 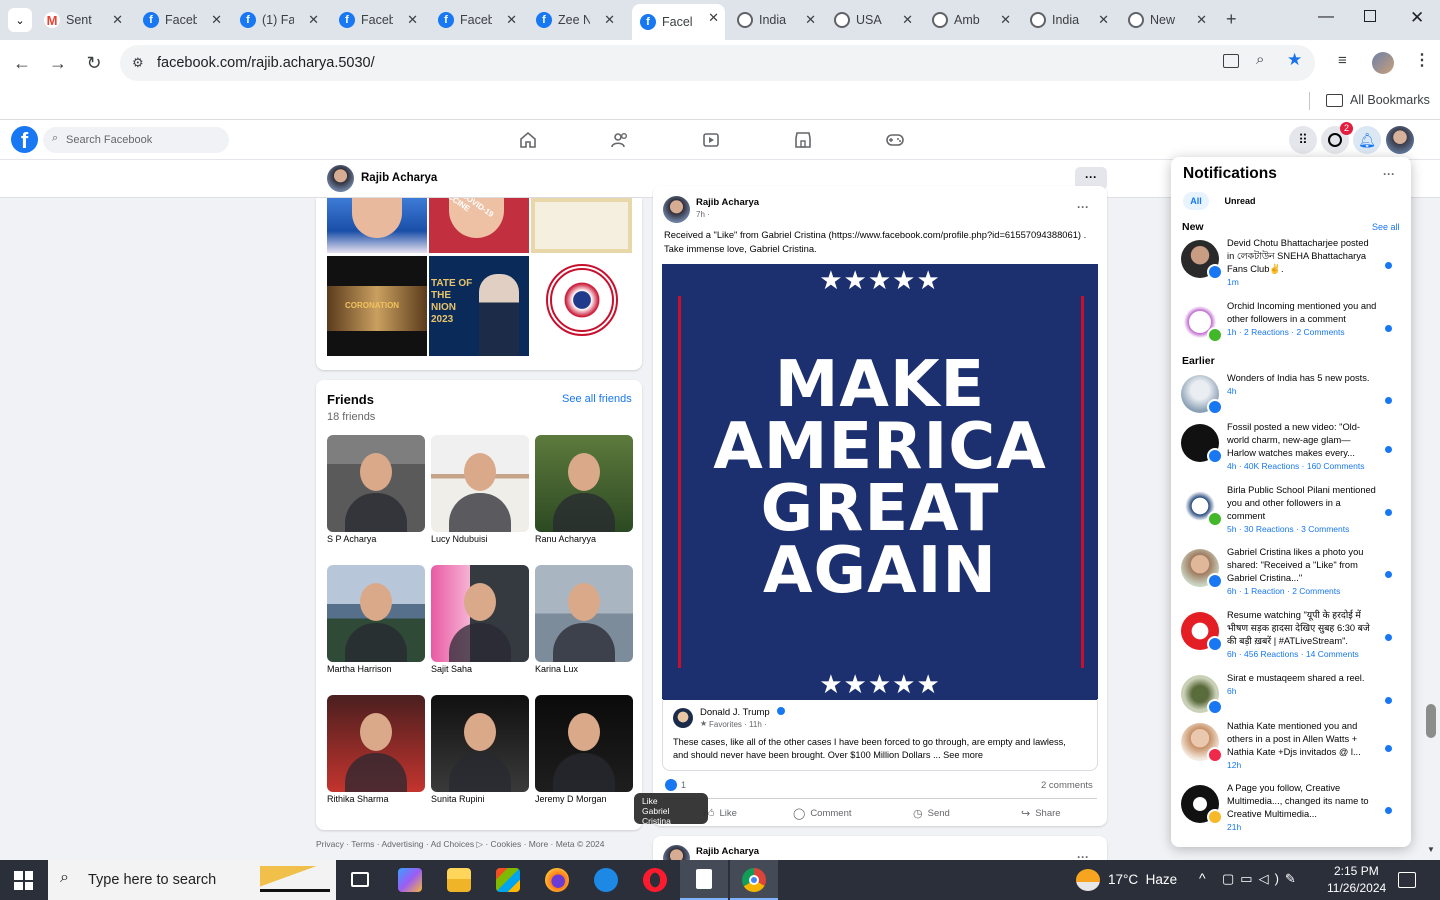 I want to click on comment-button: ◯ Comment, so click(x=822, y=813).